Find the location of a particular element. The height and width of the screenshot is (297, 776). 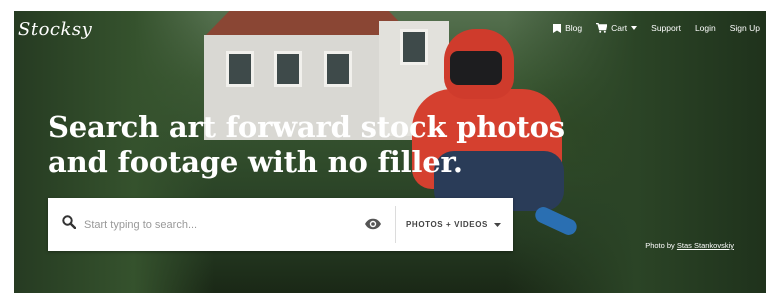

cart-icon is located at coordinates (602, 28).